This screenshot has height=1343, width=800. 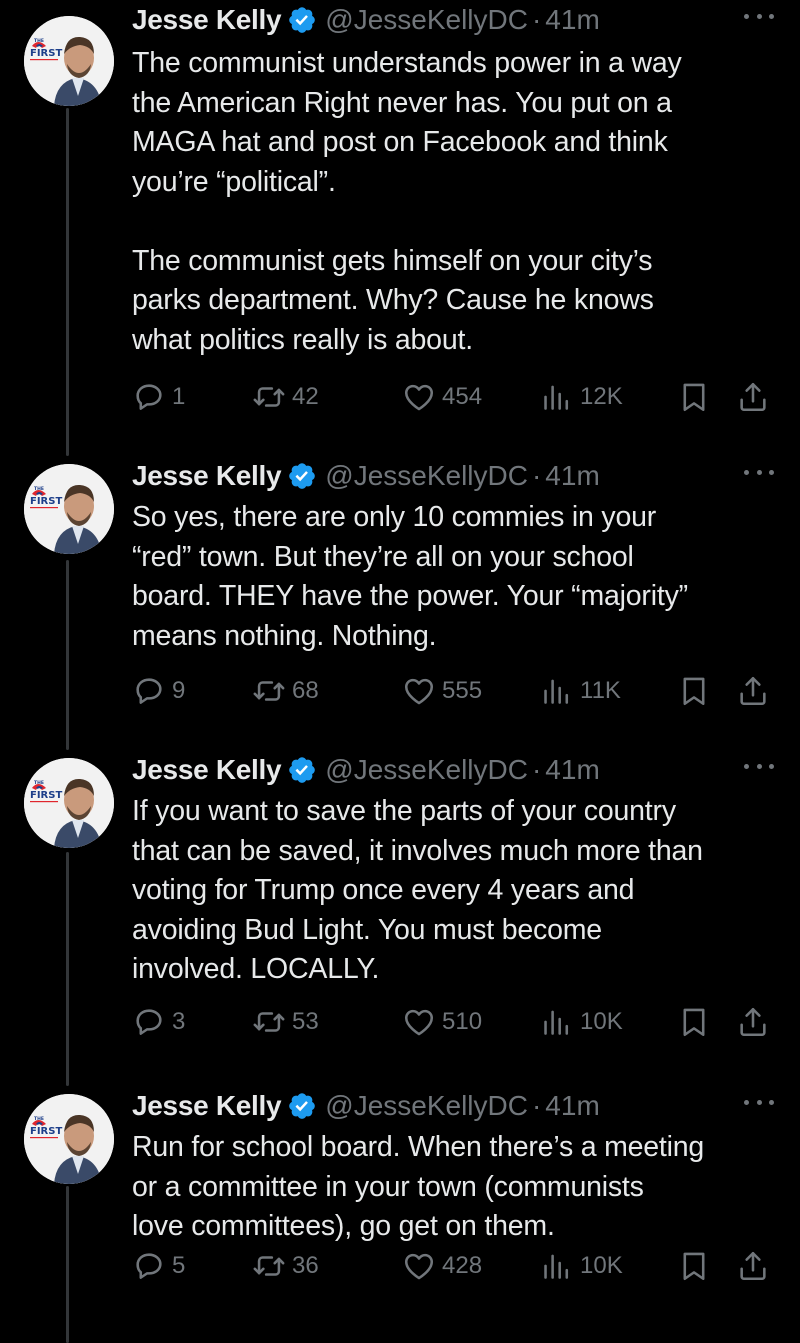 I want to click on views-button: 11K, so click(x=580, y=691).